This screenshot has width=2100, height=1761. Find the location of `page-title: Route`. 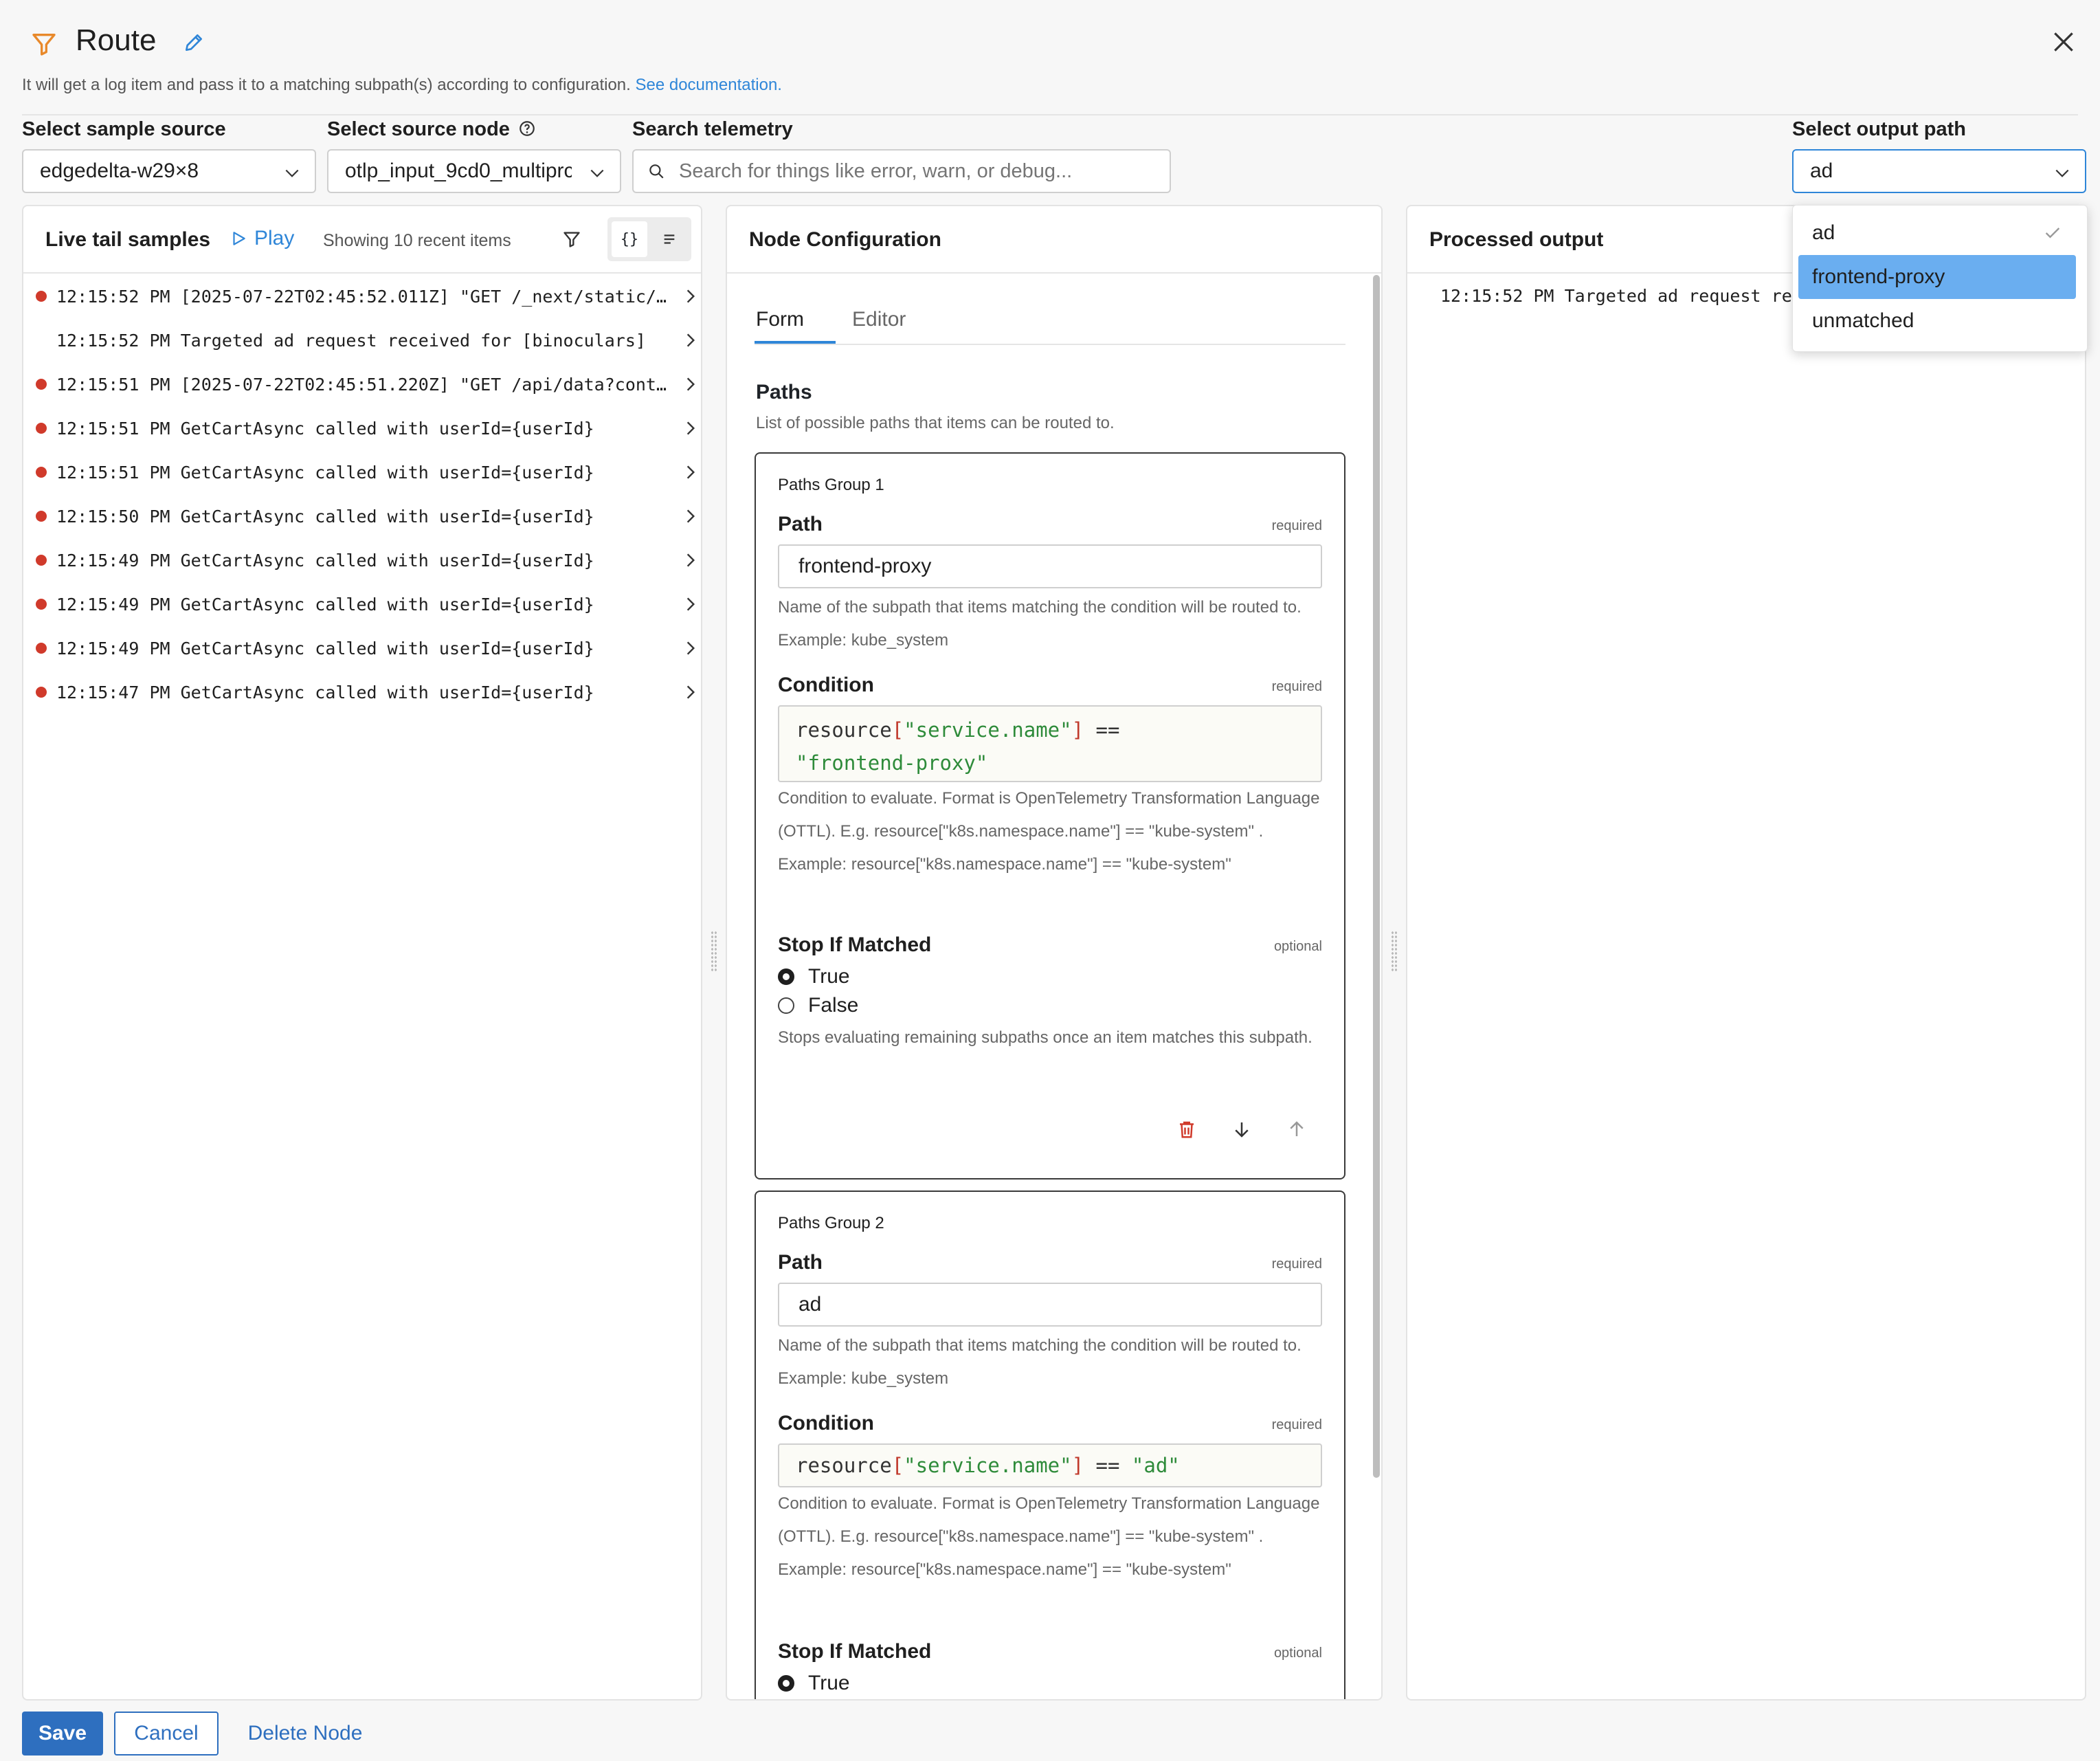

page-title: Route is located at coordinates (117, 40).